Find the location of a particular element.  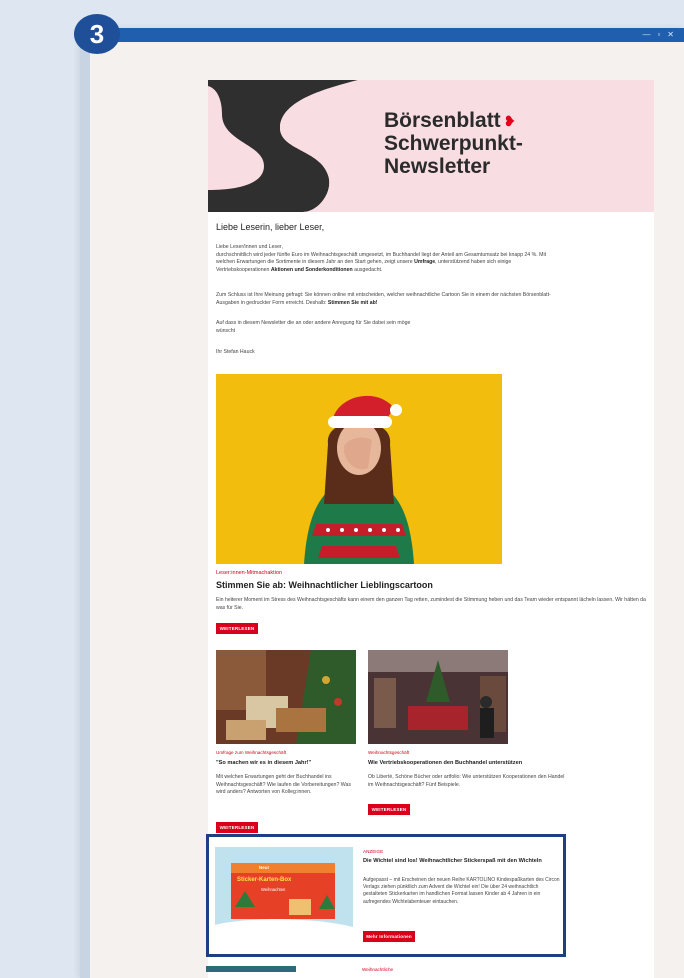

next-article-kicker: Weihnachtliche is located at coordinates (378, 969).